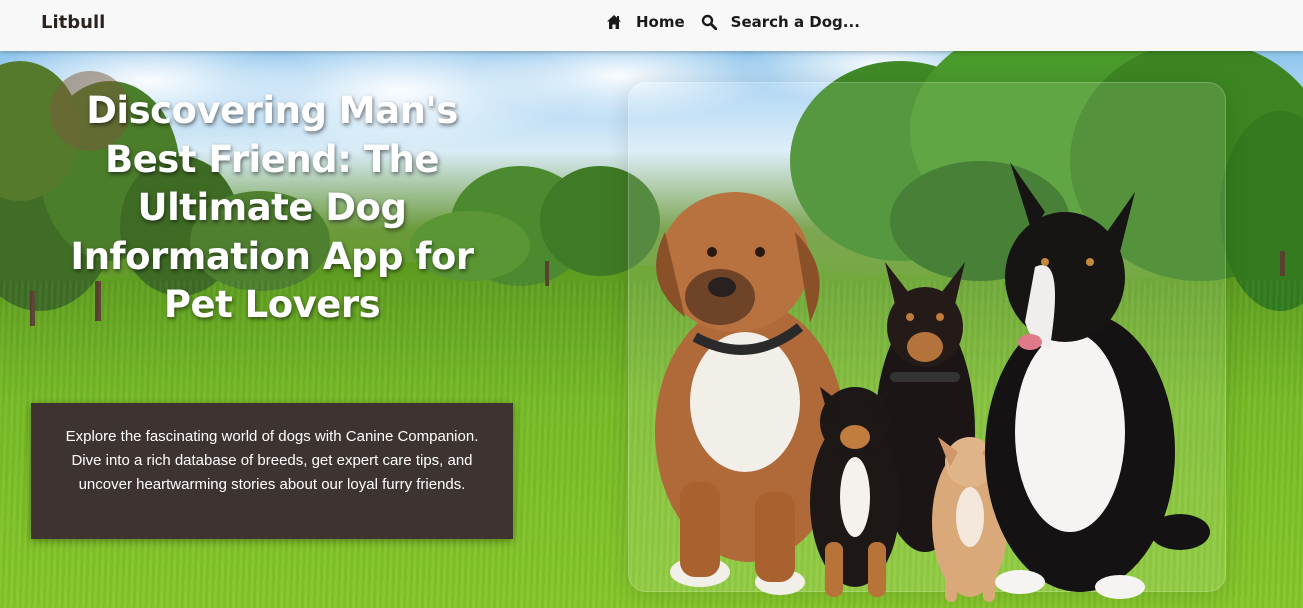 Image resolution: width=1303 pixels, height=608 pixels. What do you see at coordinates (709, 22) in the screenshot?
I see `search-icon` at bounding box center [709, 22].